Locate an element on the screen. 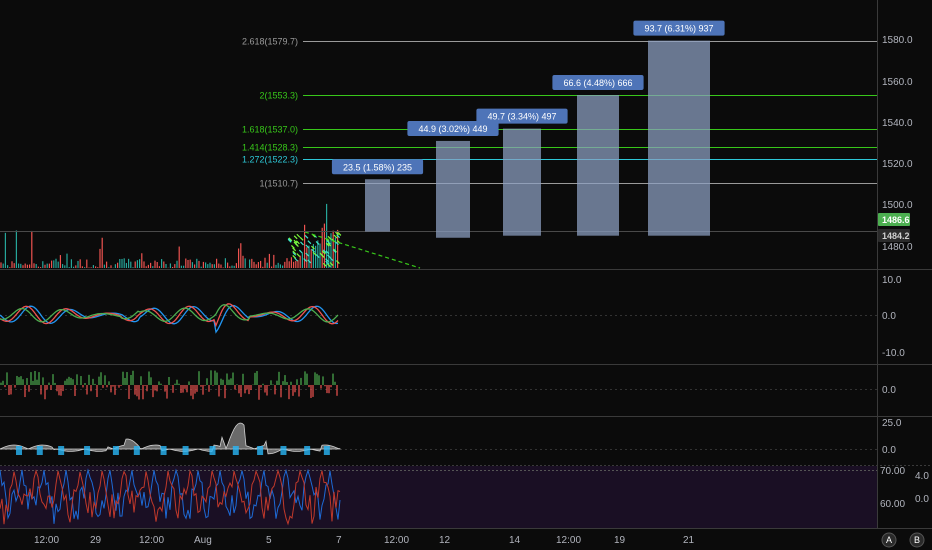 This screenshot has width=932, height=550. secondary-price-value: 1484.2 is located at coordinates (896, 236).